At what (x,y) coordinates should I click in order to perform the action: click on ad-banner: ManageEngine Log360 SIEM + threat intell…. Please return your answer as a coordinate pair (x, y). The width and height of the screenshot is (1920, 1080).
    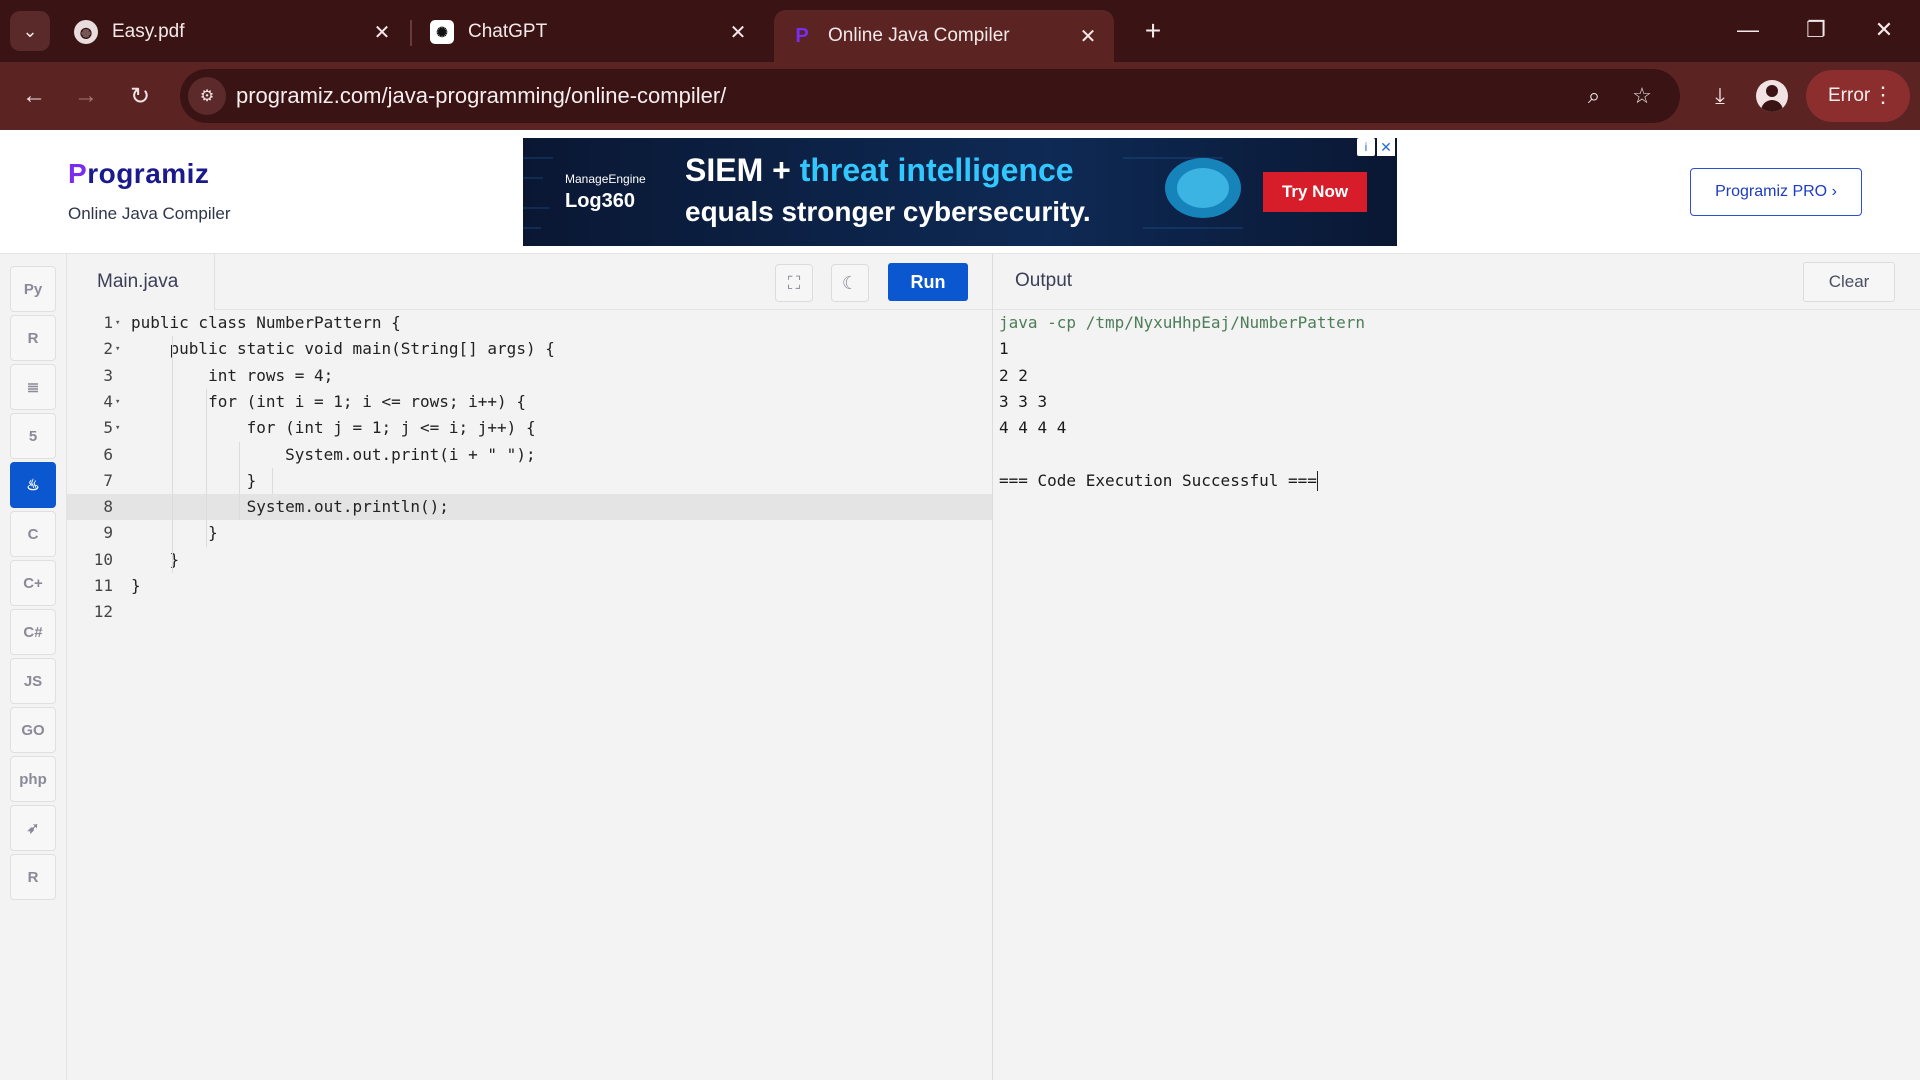
    Looking at the image, I should click on (960, 192).